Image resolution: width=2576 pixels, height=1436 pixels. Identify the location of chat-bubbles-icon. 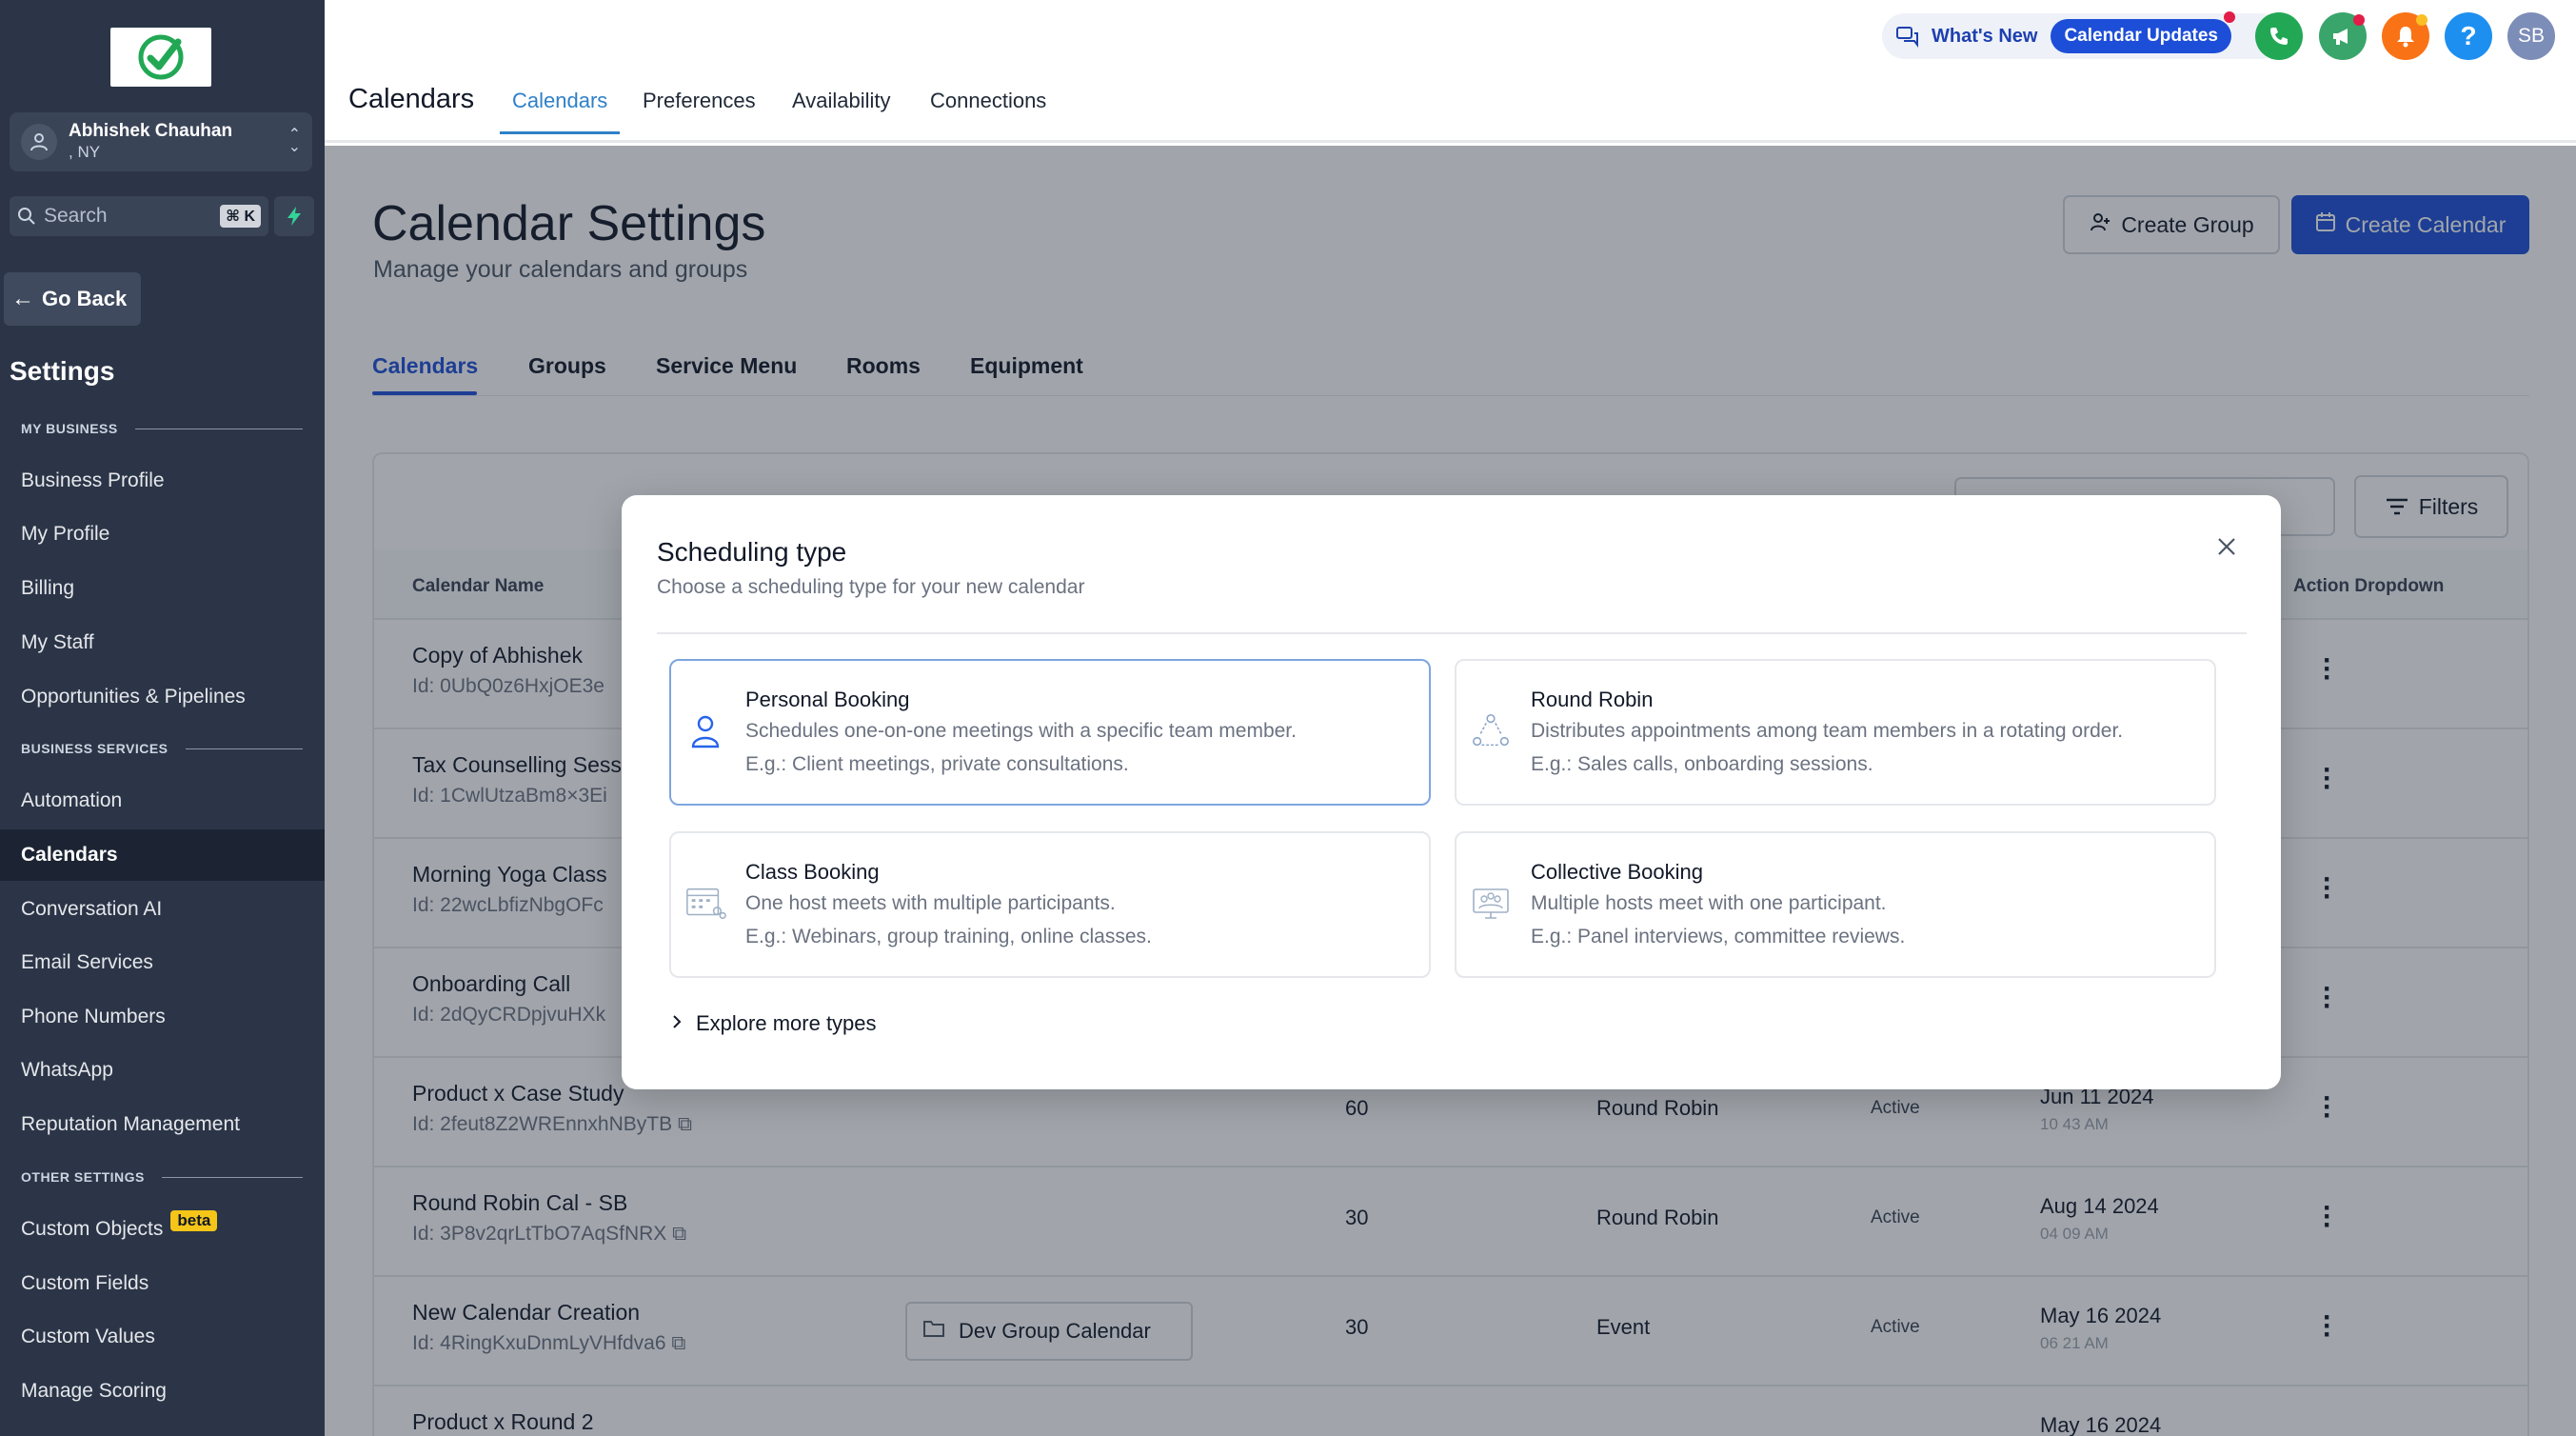
(1907, 37).